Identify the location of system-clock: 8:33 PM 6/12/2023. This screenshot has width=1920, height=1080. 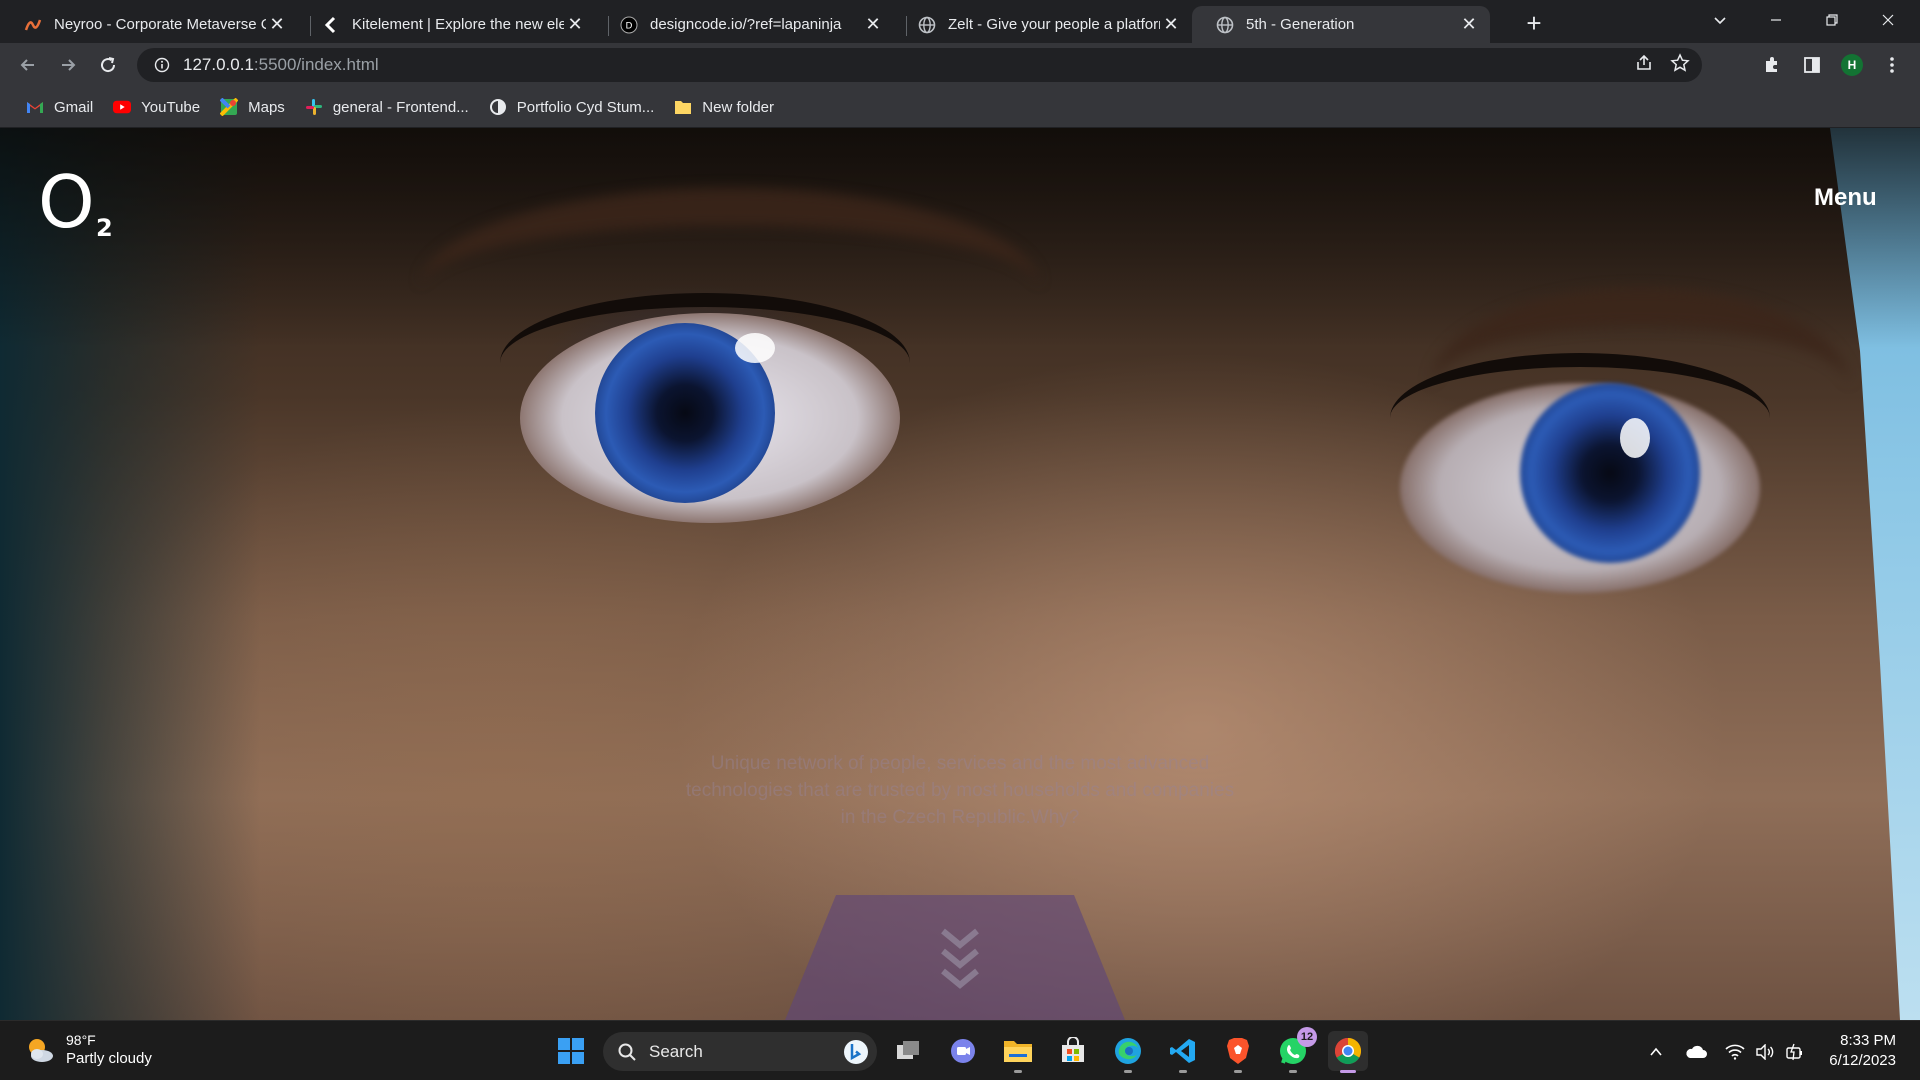
(1862, 1051).